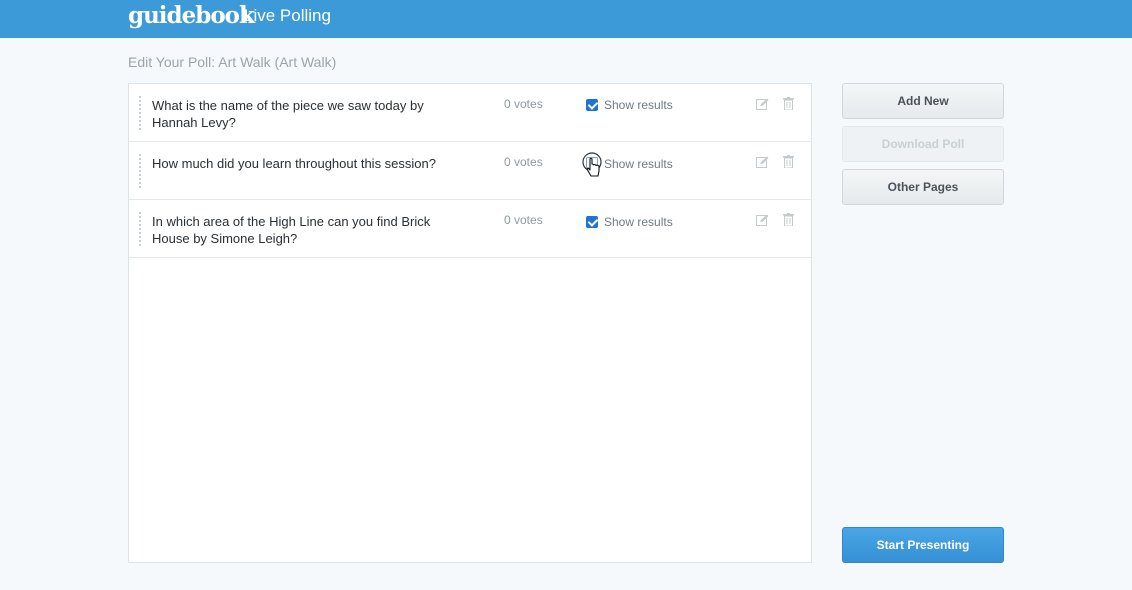 This screenshot has height=590, width=1132. Describe the element at coordinates (923, 101) in the screenshot. I see `add-new-button: Add New` at that location.